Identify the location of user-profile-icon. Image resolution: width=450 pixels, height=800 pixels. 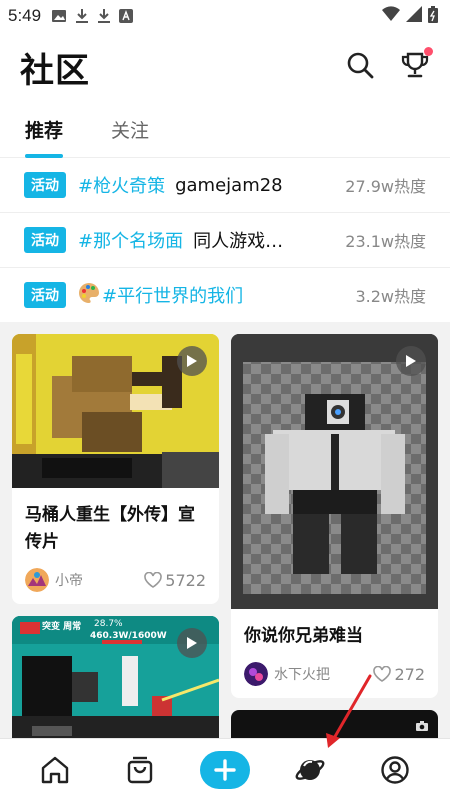
(395, 769).